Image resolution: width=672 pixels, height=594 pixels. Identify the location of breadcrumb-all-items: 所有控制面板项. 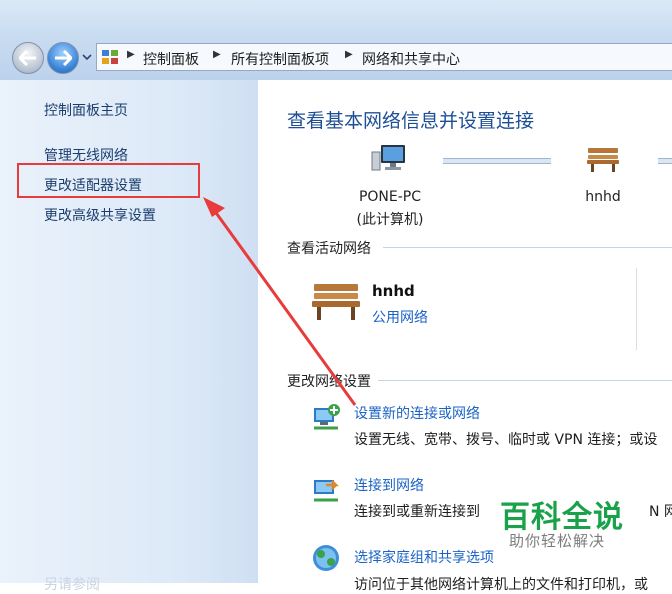
(280, 59).